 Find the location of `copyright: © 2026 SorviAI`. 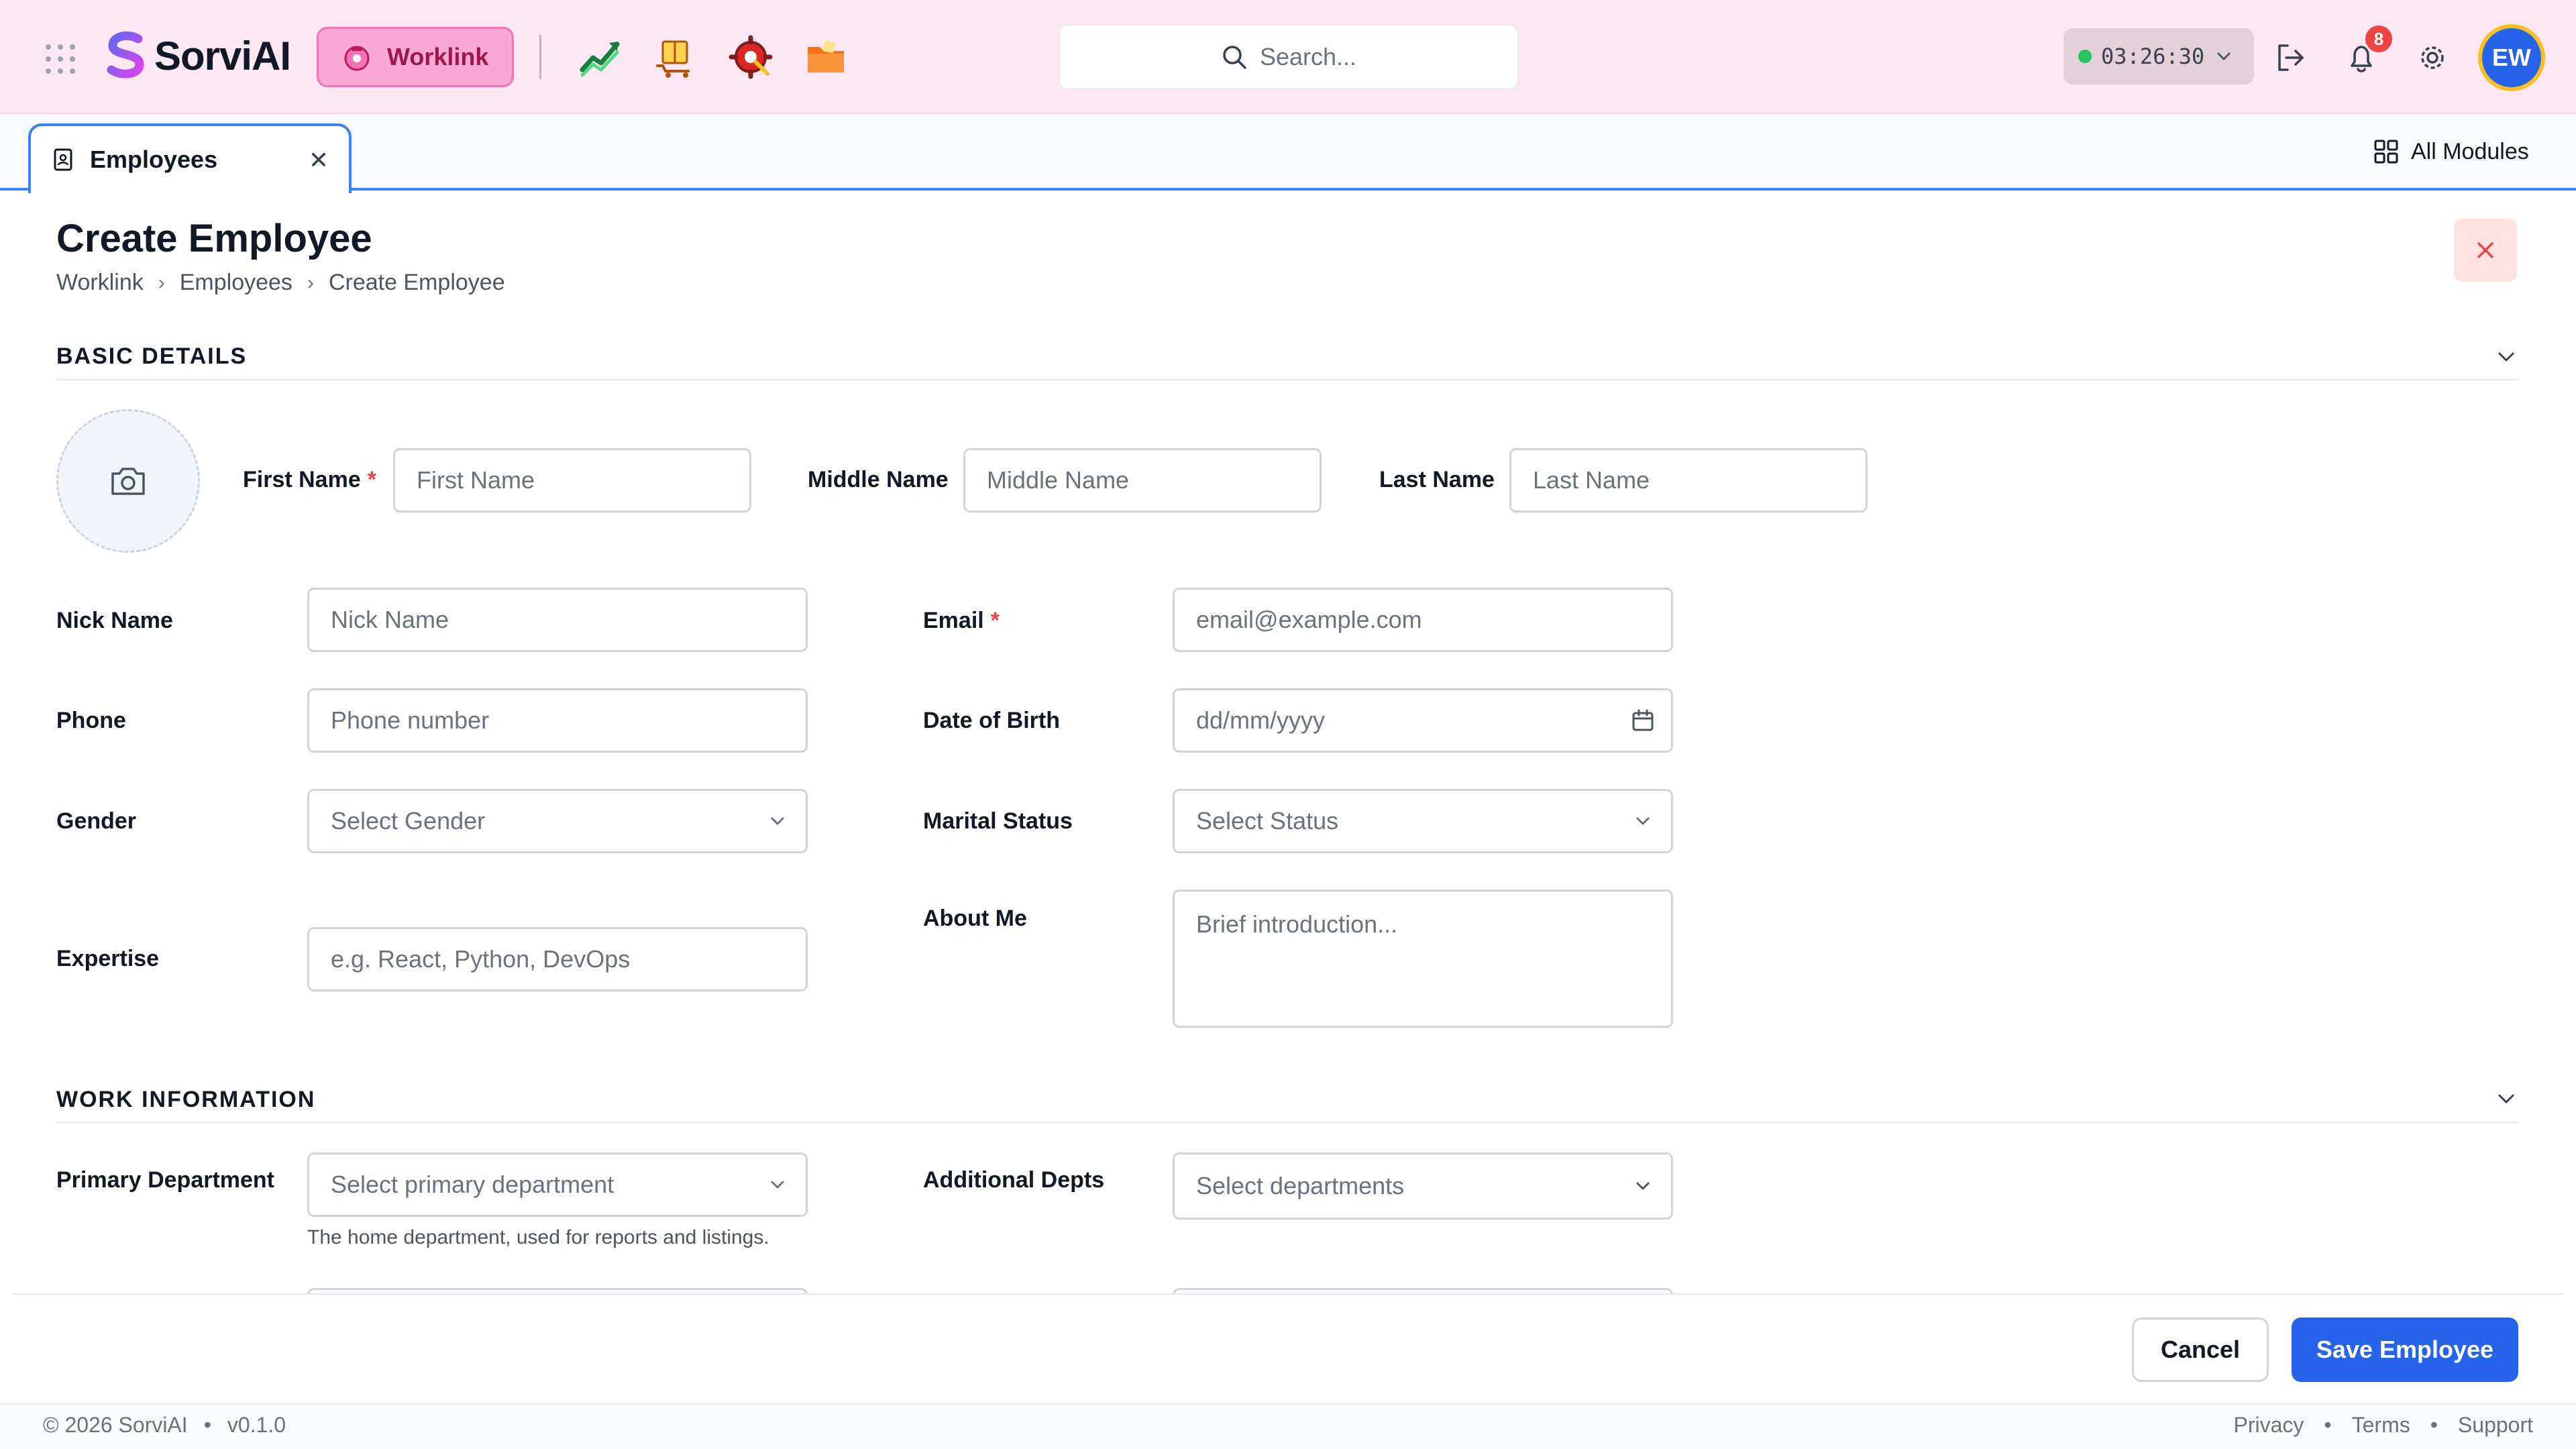

copyright: © 2026 SorviAI is located at coordinates (115, 1425).